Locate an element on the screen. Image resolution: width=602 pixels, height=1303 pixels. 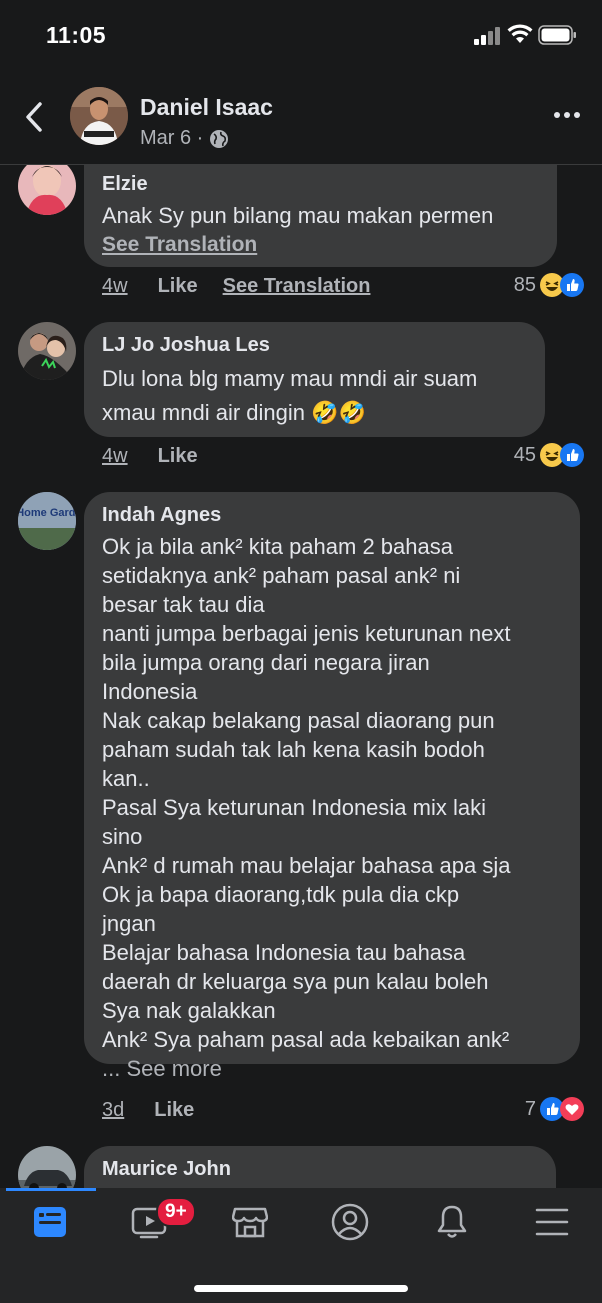
reaction-summary: 85 is located at coordinates (549, 285).